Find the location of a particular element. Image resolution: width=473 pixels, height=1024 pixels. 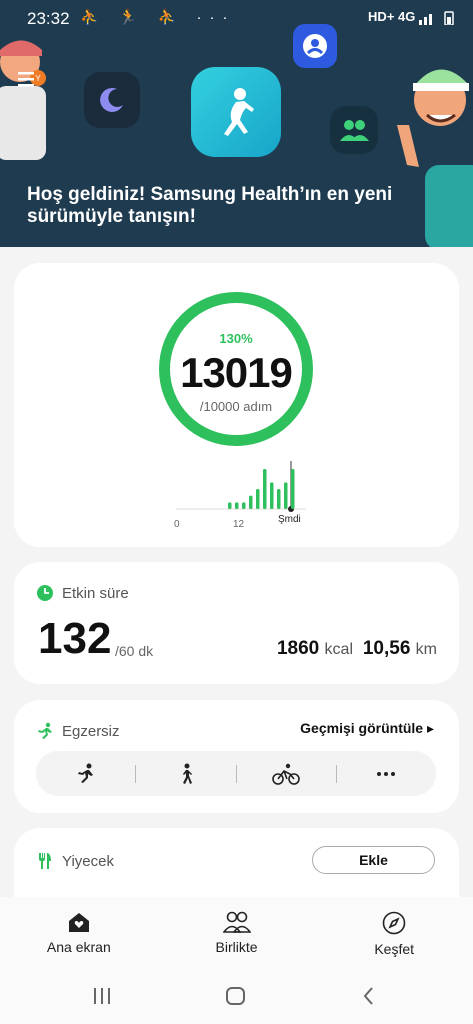

back-icon is located at coordinates (368, 996).